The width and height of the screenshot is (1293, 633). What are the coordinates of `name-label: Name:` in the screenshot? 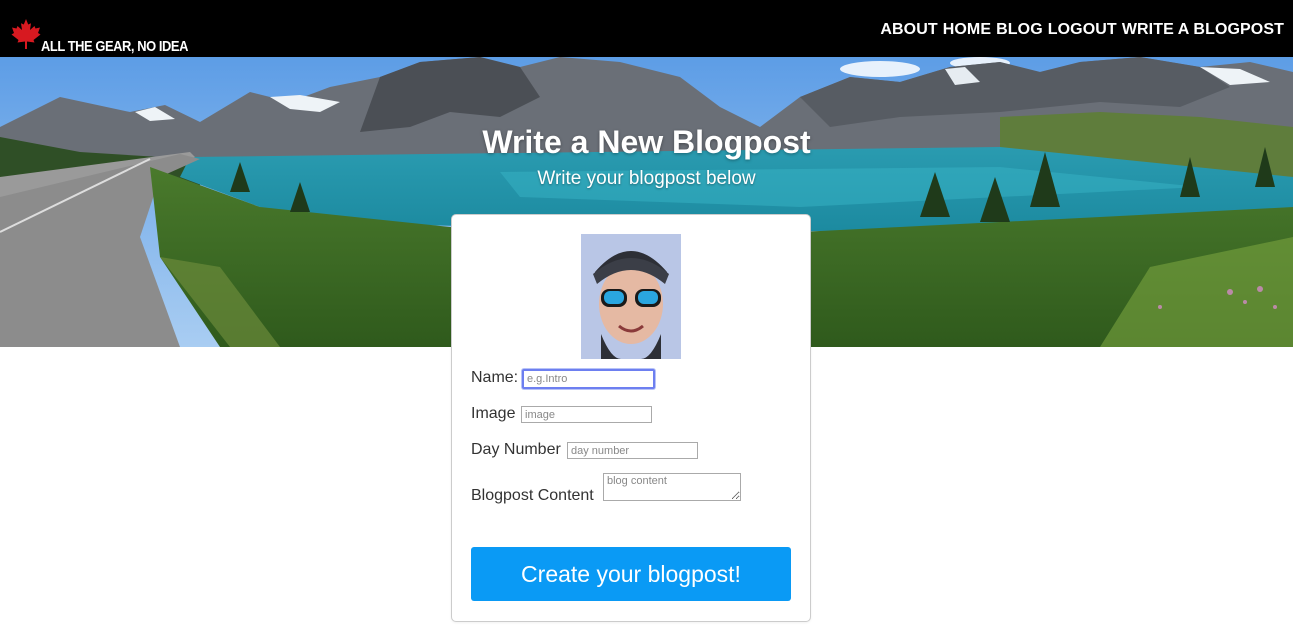 It's located at (495, 377).